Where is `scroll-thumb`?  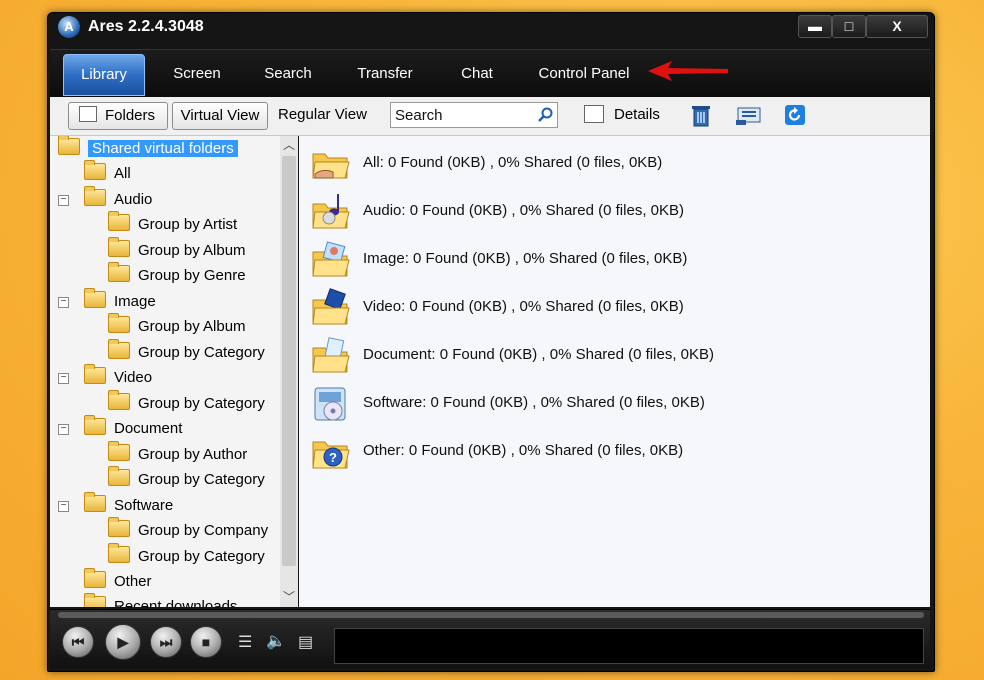 scroll-thumb is located at coordinates (289, 361).